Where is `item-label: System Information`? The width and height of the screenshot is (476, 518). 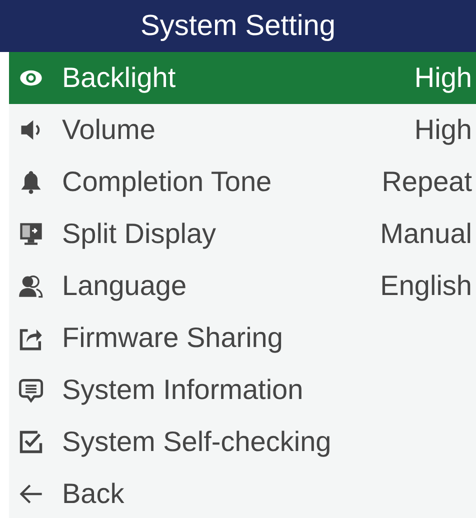
item-label: System Information is located at coordinates (183, 390).